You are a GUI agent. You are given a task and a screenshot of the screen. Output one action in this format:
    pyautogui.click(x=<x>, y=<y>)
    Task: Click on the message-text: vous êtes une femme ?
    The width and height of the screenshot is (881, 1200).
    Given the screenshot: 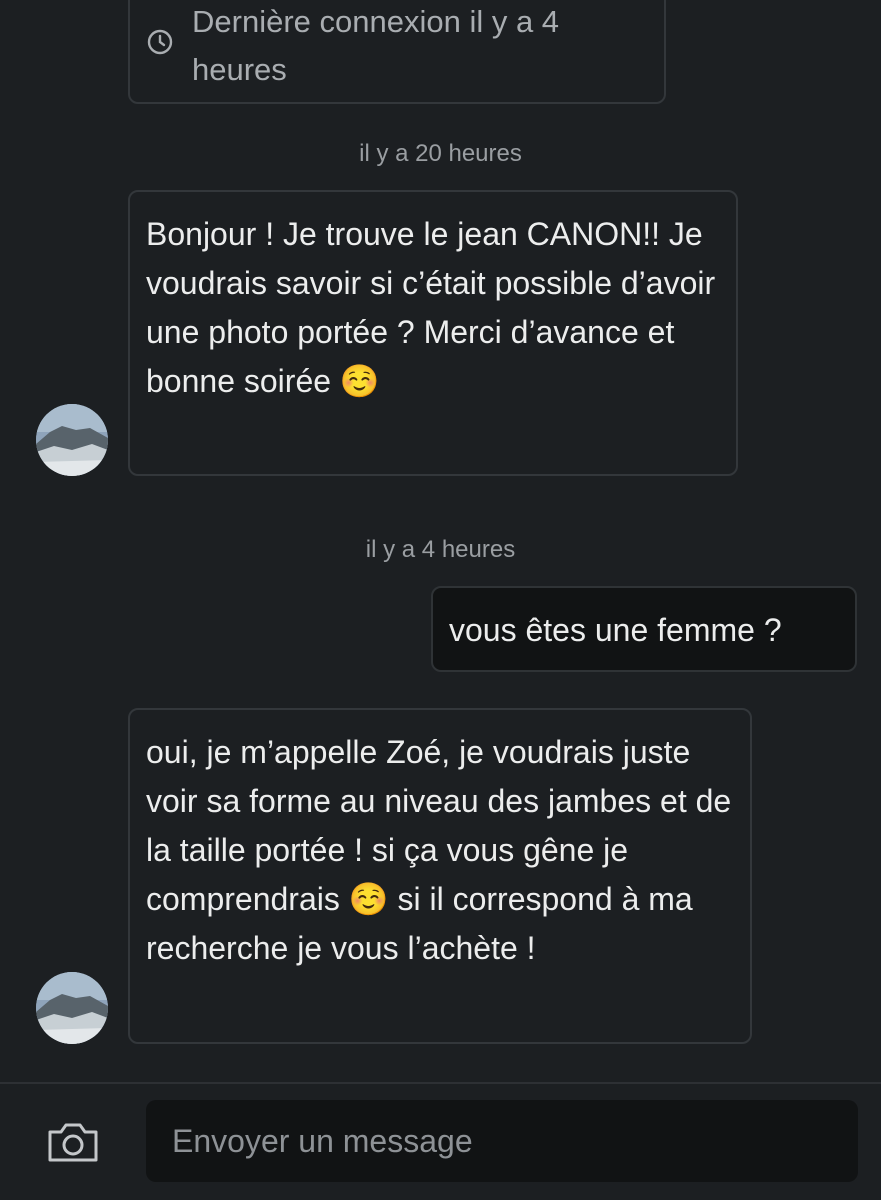 What is the action you would take?
    pyautogui.click(x=615, y=630)
    